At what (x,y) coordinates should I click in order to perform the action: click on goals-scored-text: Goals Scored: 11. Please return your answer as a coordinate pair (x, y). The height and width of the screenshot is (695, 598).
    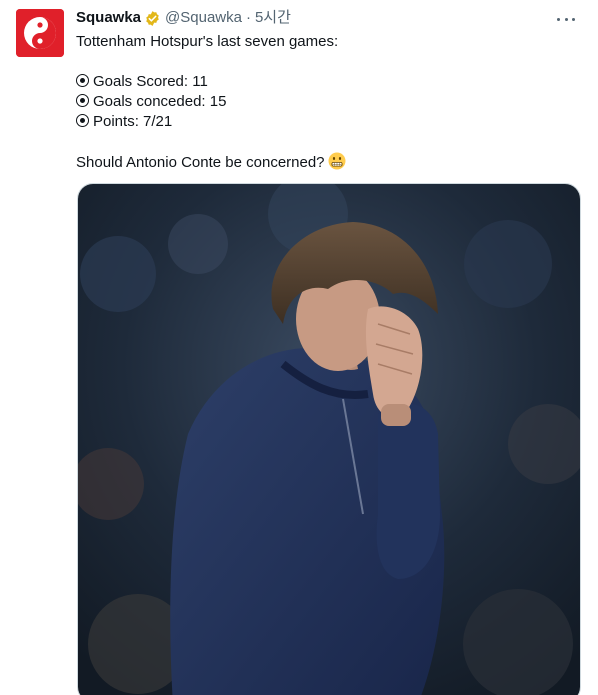
    Looking at the image, I should click on (150, 81).